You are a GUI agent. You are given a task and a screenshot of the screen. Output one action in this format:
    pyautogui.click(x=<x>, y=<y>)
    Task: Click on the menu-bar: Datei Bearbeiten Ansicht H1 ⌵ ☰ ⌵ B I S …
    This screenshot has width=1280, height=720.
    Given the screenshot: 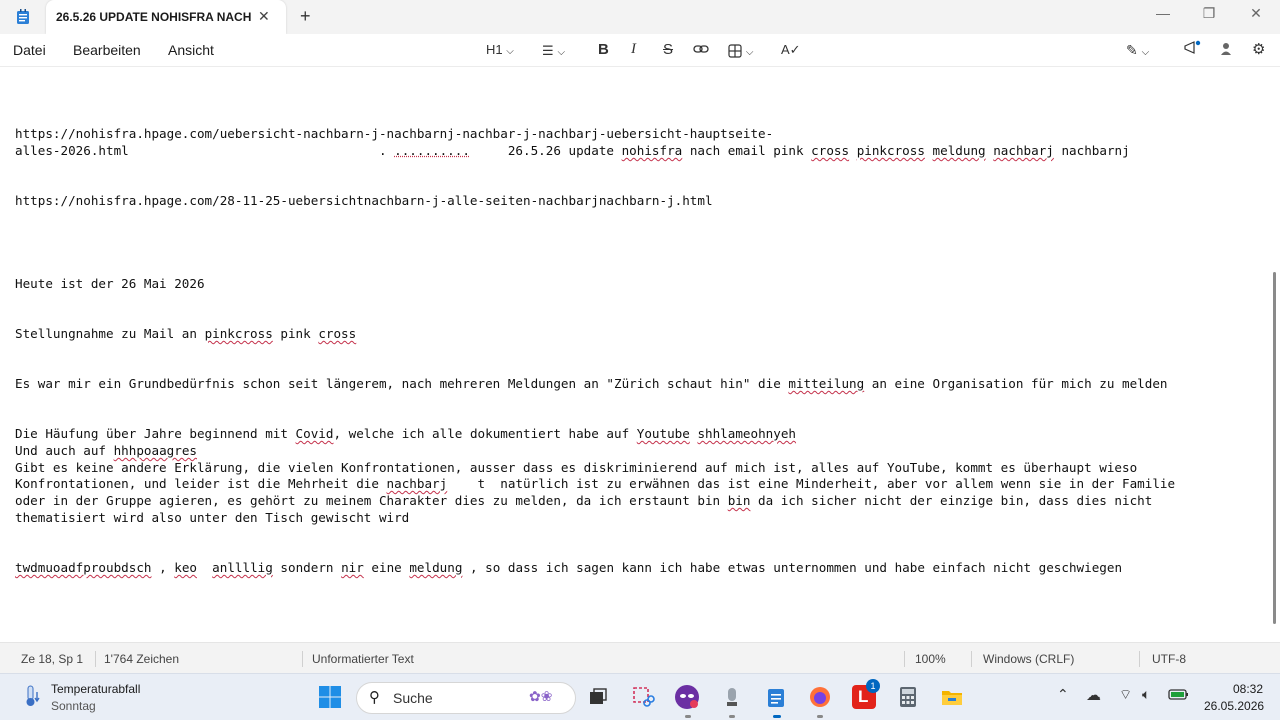 What is the action you would take?
    pyautogui.click(x=640, y=50)
    